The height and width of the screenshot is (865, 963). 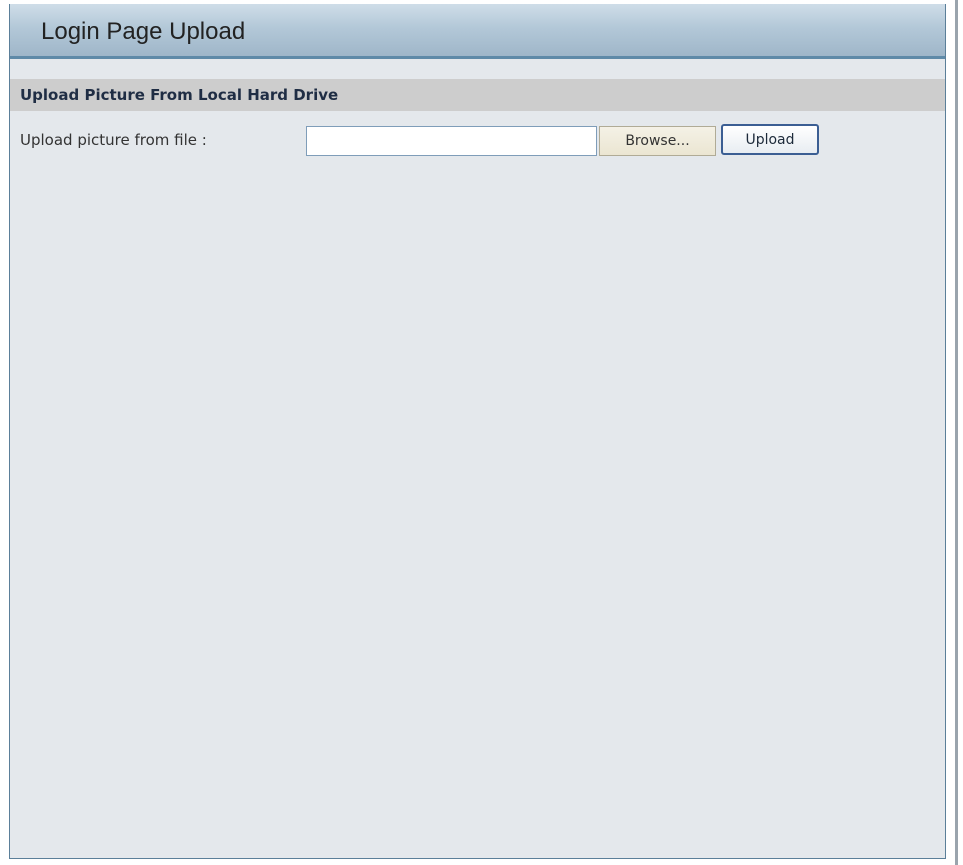 I want to click on title-bar: Login Page Upload, so click(x=477, y=31).